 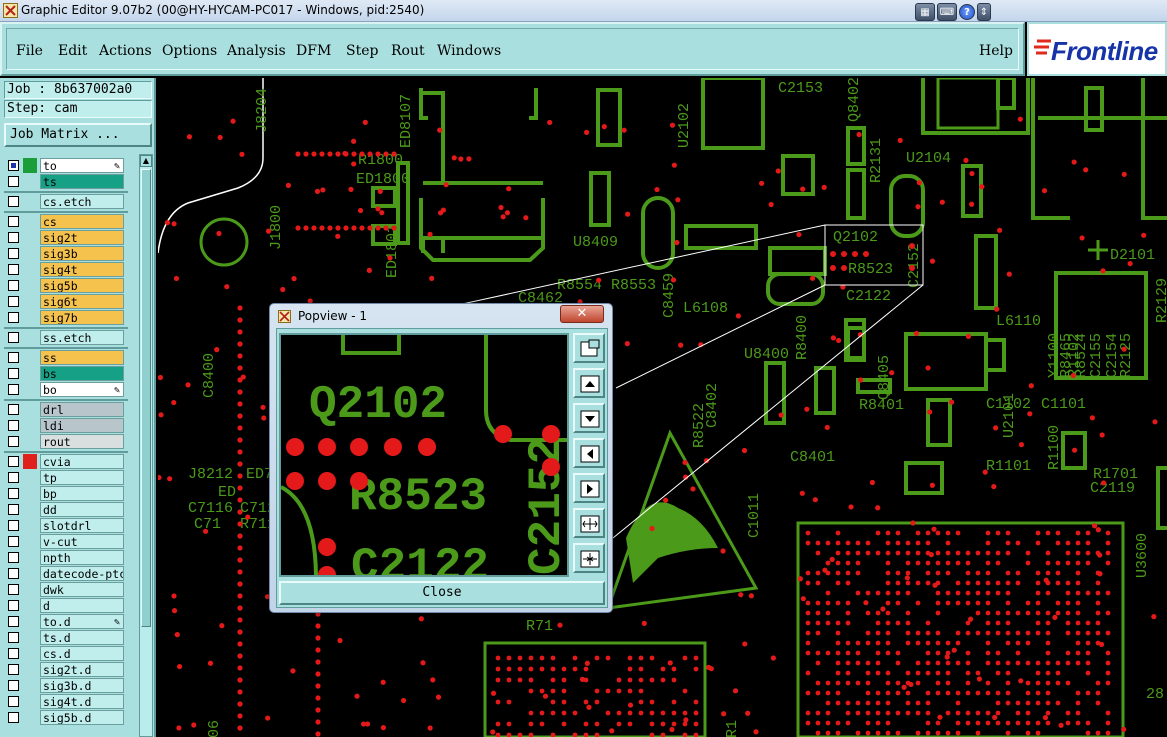 I want to click on layer-row: sig3b, so click(x=66, y=253).